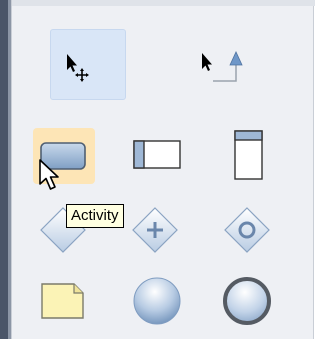 The width and height of the screenshot is (325, 339). Describe the element at coordinates (5, 169) in the screenshot. I see `left-panel-edge` at that location.